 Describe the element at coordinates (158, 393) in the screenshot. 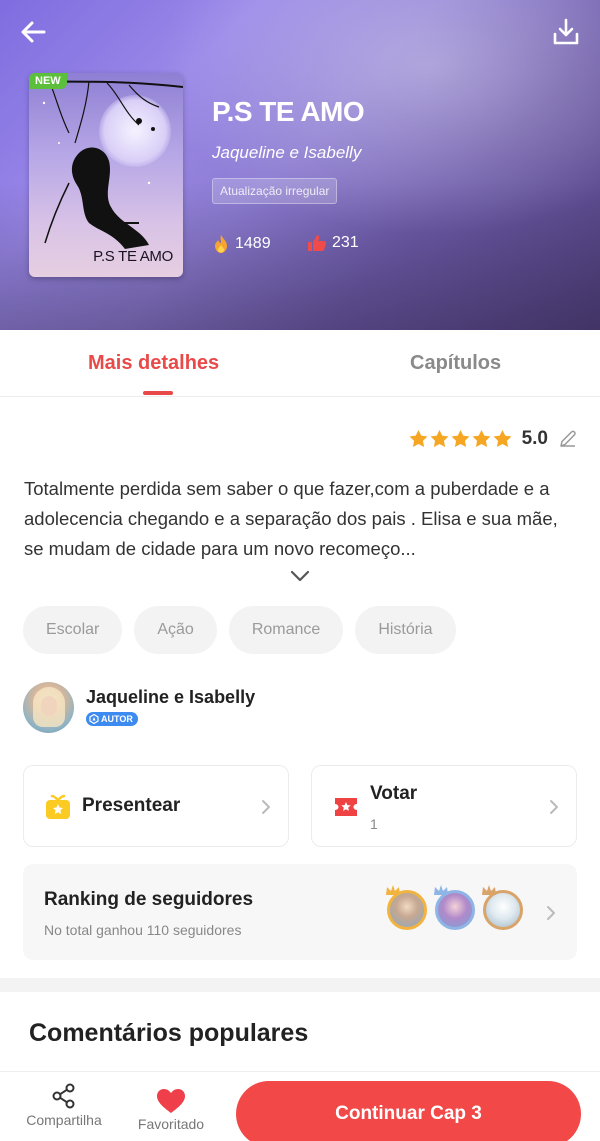

I see `active-tab-indicator` at that location.